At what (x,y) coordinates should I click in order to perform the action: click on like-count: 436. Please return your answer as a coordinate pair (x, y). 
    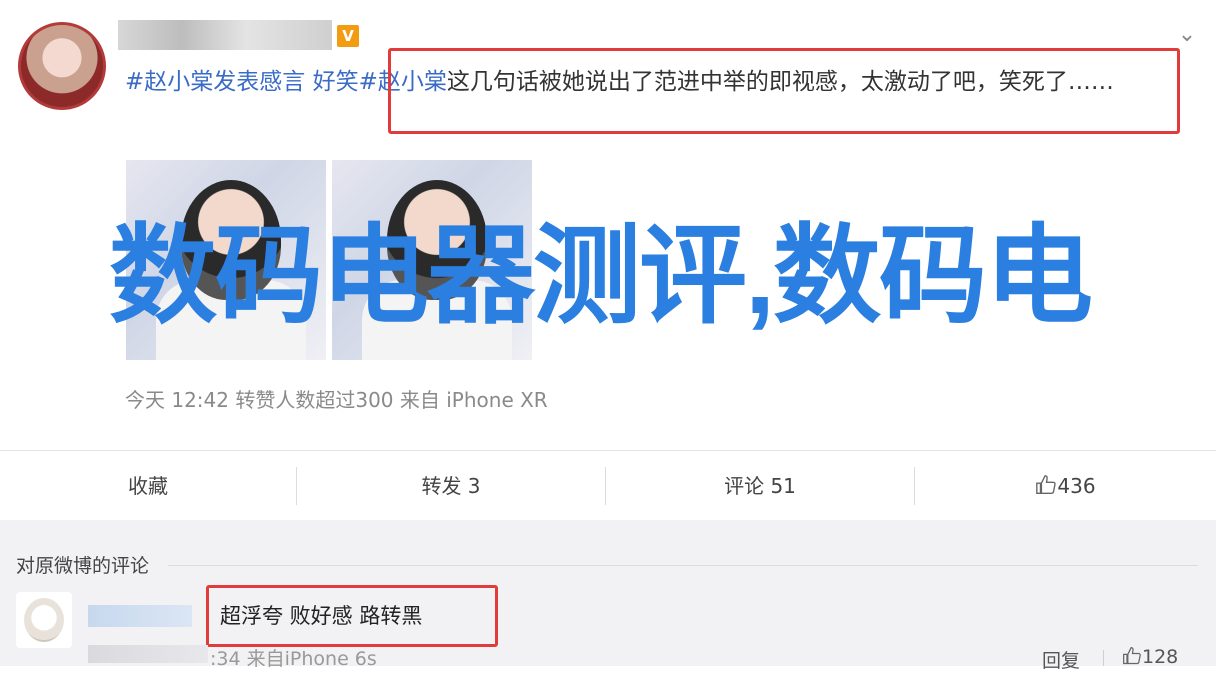
    Looking at the image, I should click on (1076, 486).